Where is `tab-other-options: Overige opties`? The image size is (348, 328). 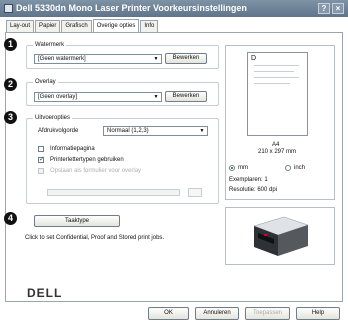
tab-other-options: Overige opties is located at coordinates (116, 25).